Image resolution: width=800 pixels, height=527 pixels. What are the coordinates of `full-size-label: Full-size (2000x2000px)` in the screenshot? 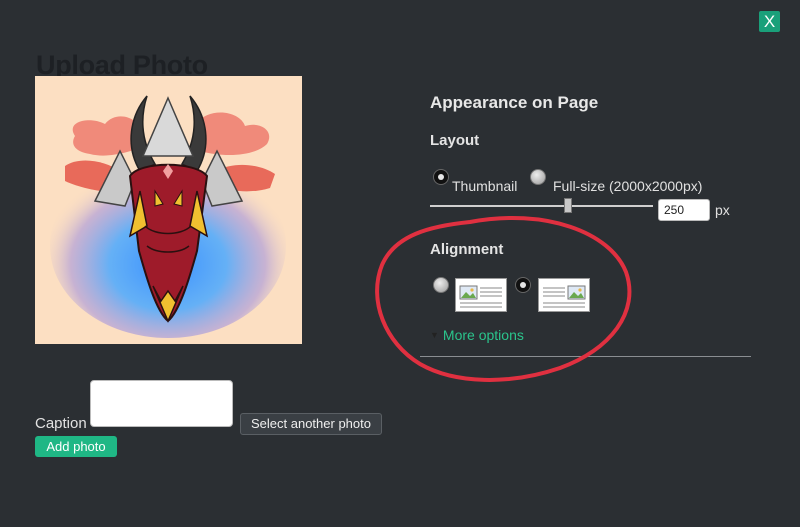 It's located at (628, 186).